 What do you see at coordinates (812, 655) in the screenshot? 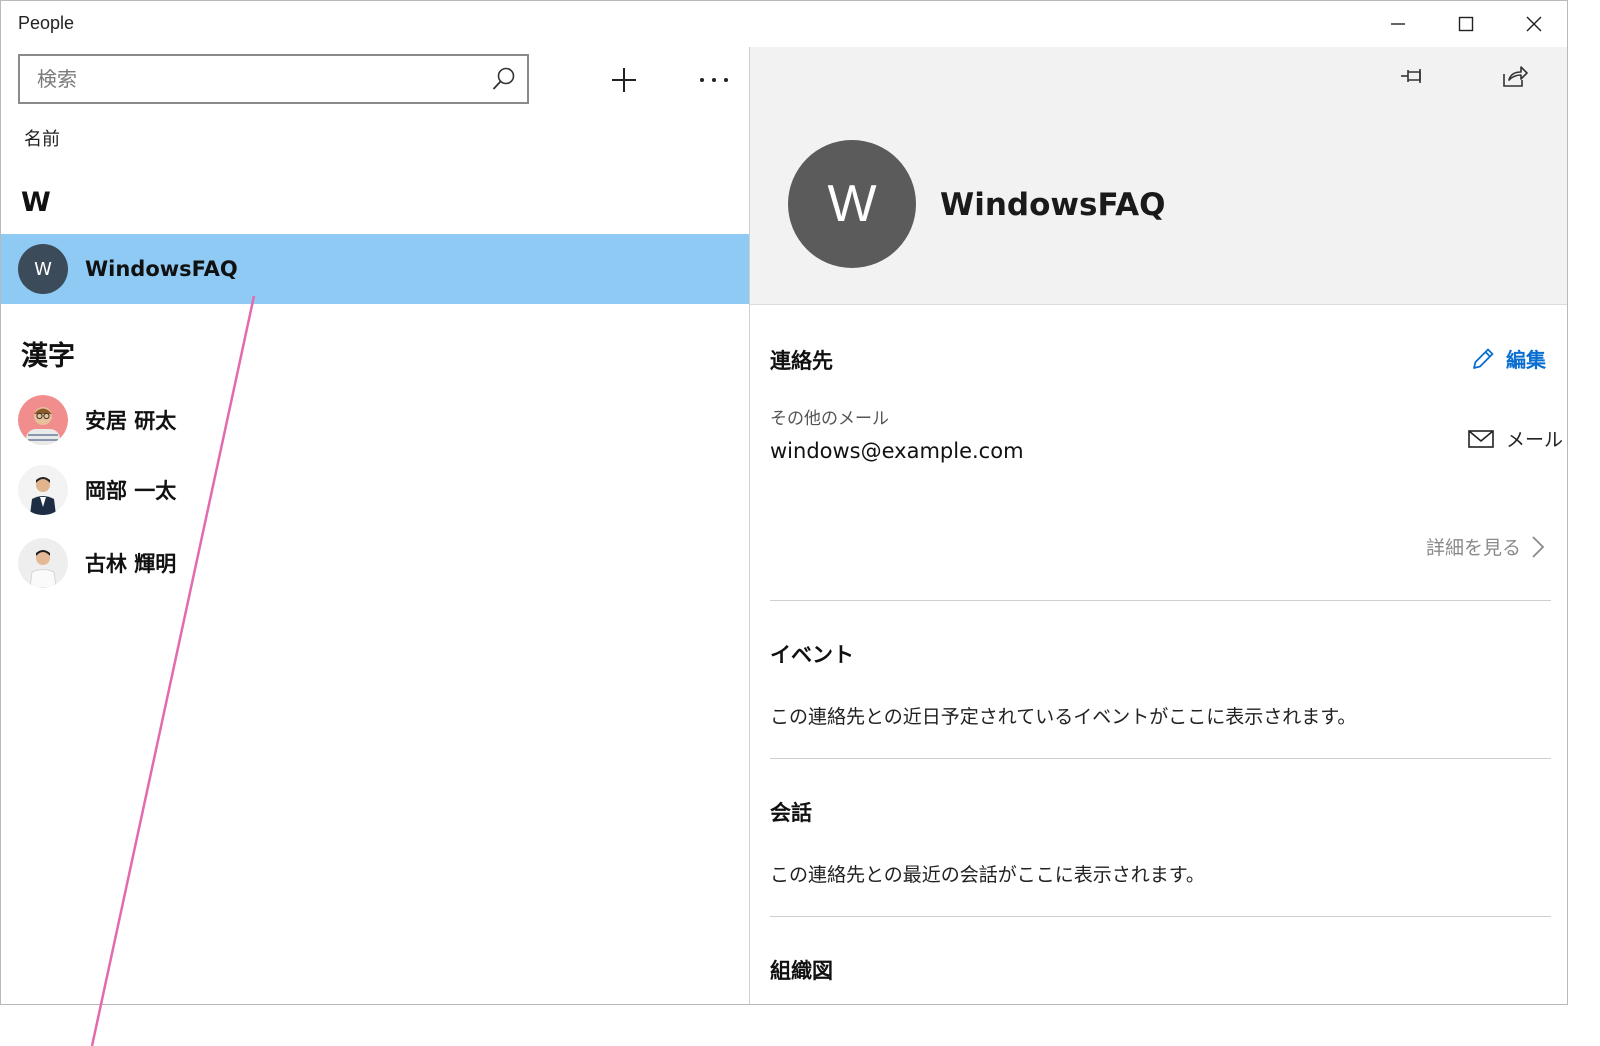
I see `events-section-title: イベント` at bounding box center [812, 655].